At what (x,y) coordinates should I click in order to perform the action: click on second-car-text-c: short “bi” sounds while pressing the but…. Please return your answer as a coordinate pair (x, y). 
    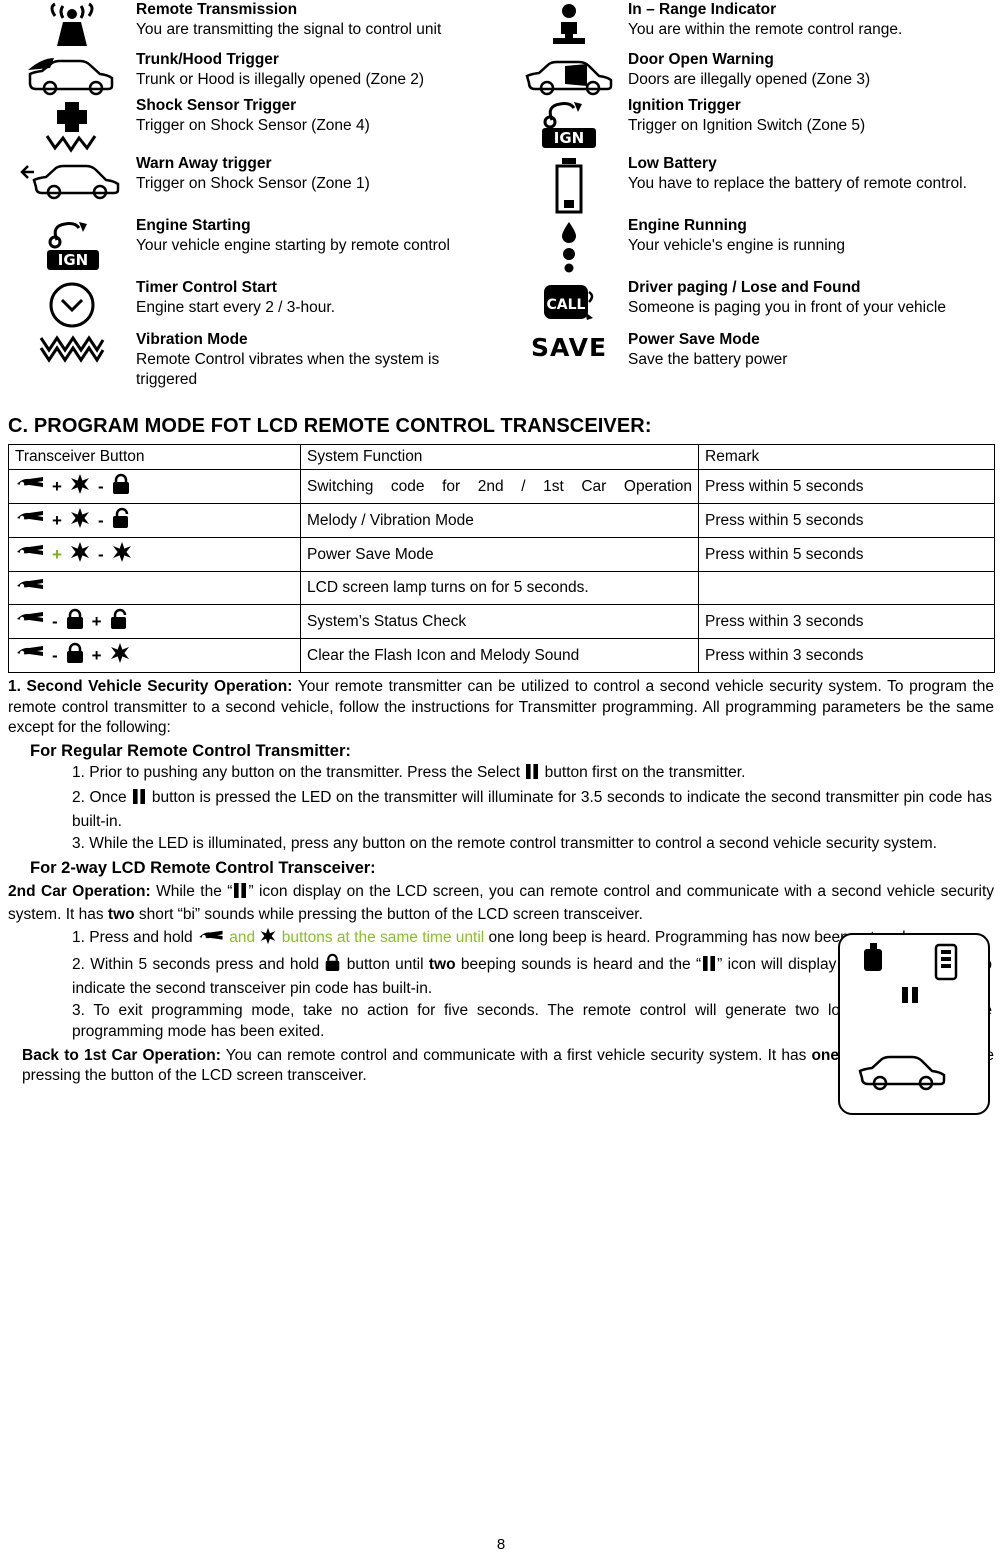
    Looking at the image, I should click on (388, 914).